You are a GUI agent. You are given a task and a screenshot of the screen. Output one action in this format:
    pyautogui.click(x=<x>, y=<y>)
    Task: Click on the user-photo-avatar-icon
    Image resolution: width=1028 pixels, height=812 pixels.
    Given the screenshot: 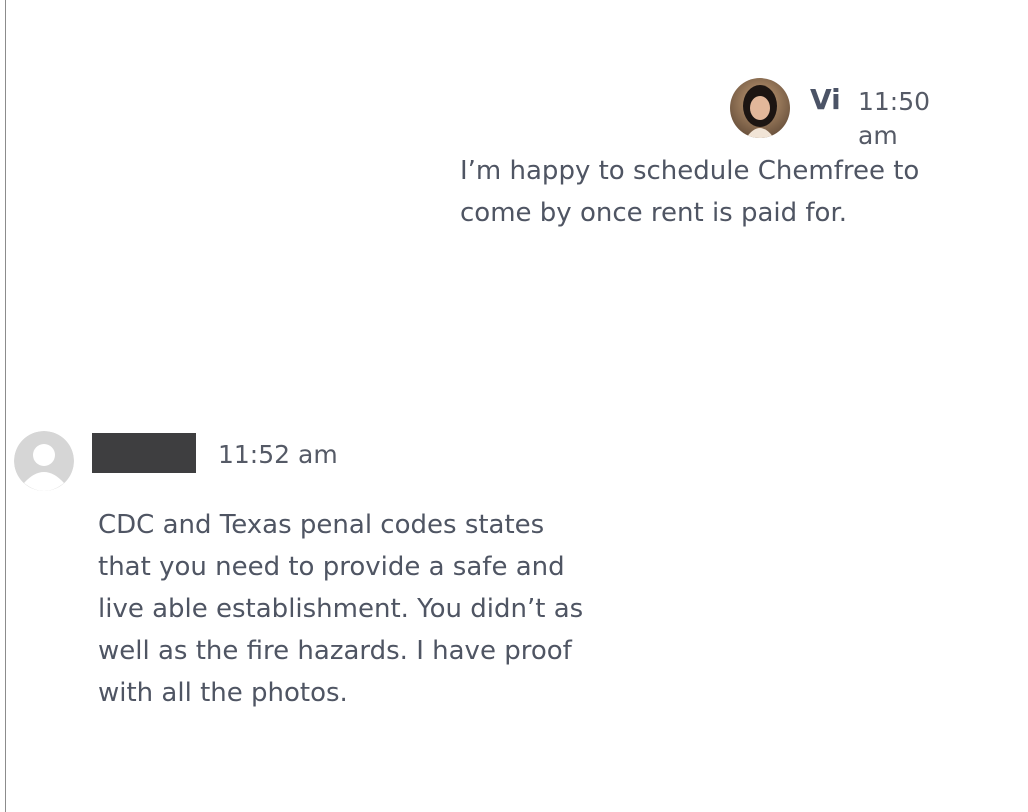 What is the action you would take?
    pyautogui.click(x=760, y=108)
    